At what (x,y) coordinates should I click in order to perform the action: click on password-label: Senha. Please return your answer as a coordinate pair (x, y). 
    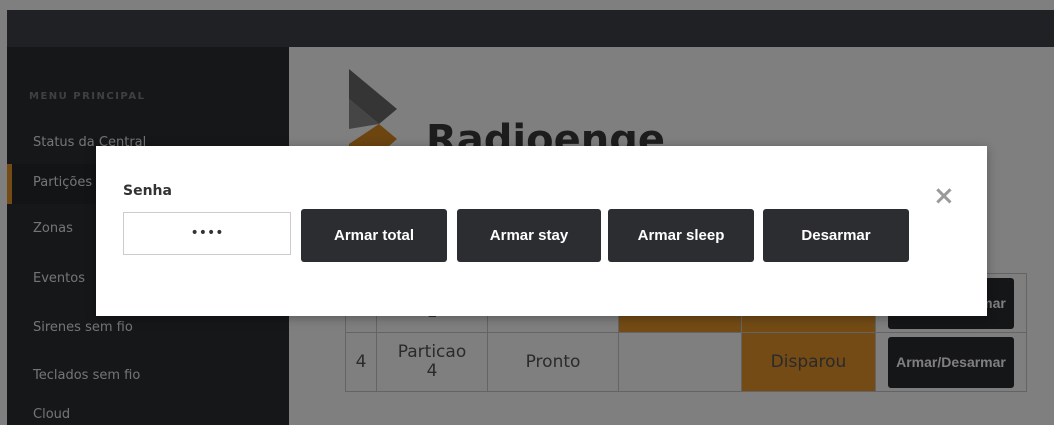
    Looking at the image, I should click on (147, 191).